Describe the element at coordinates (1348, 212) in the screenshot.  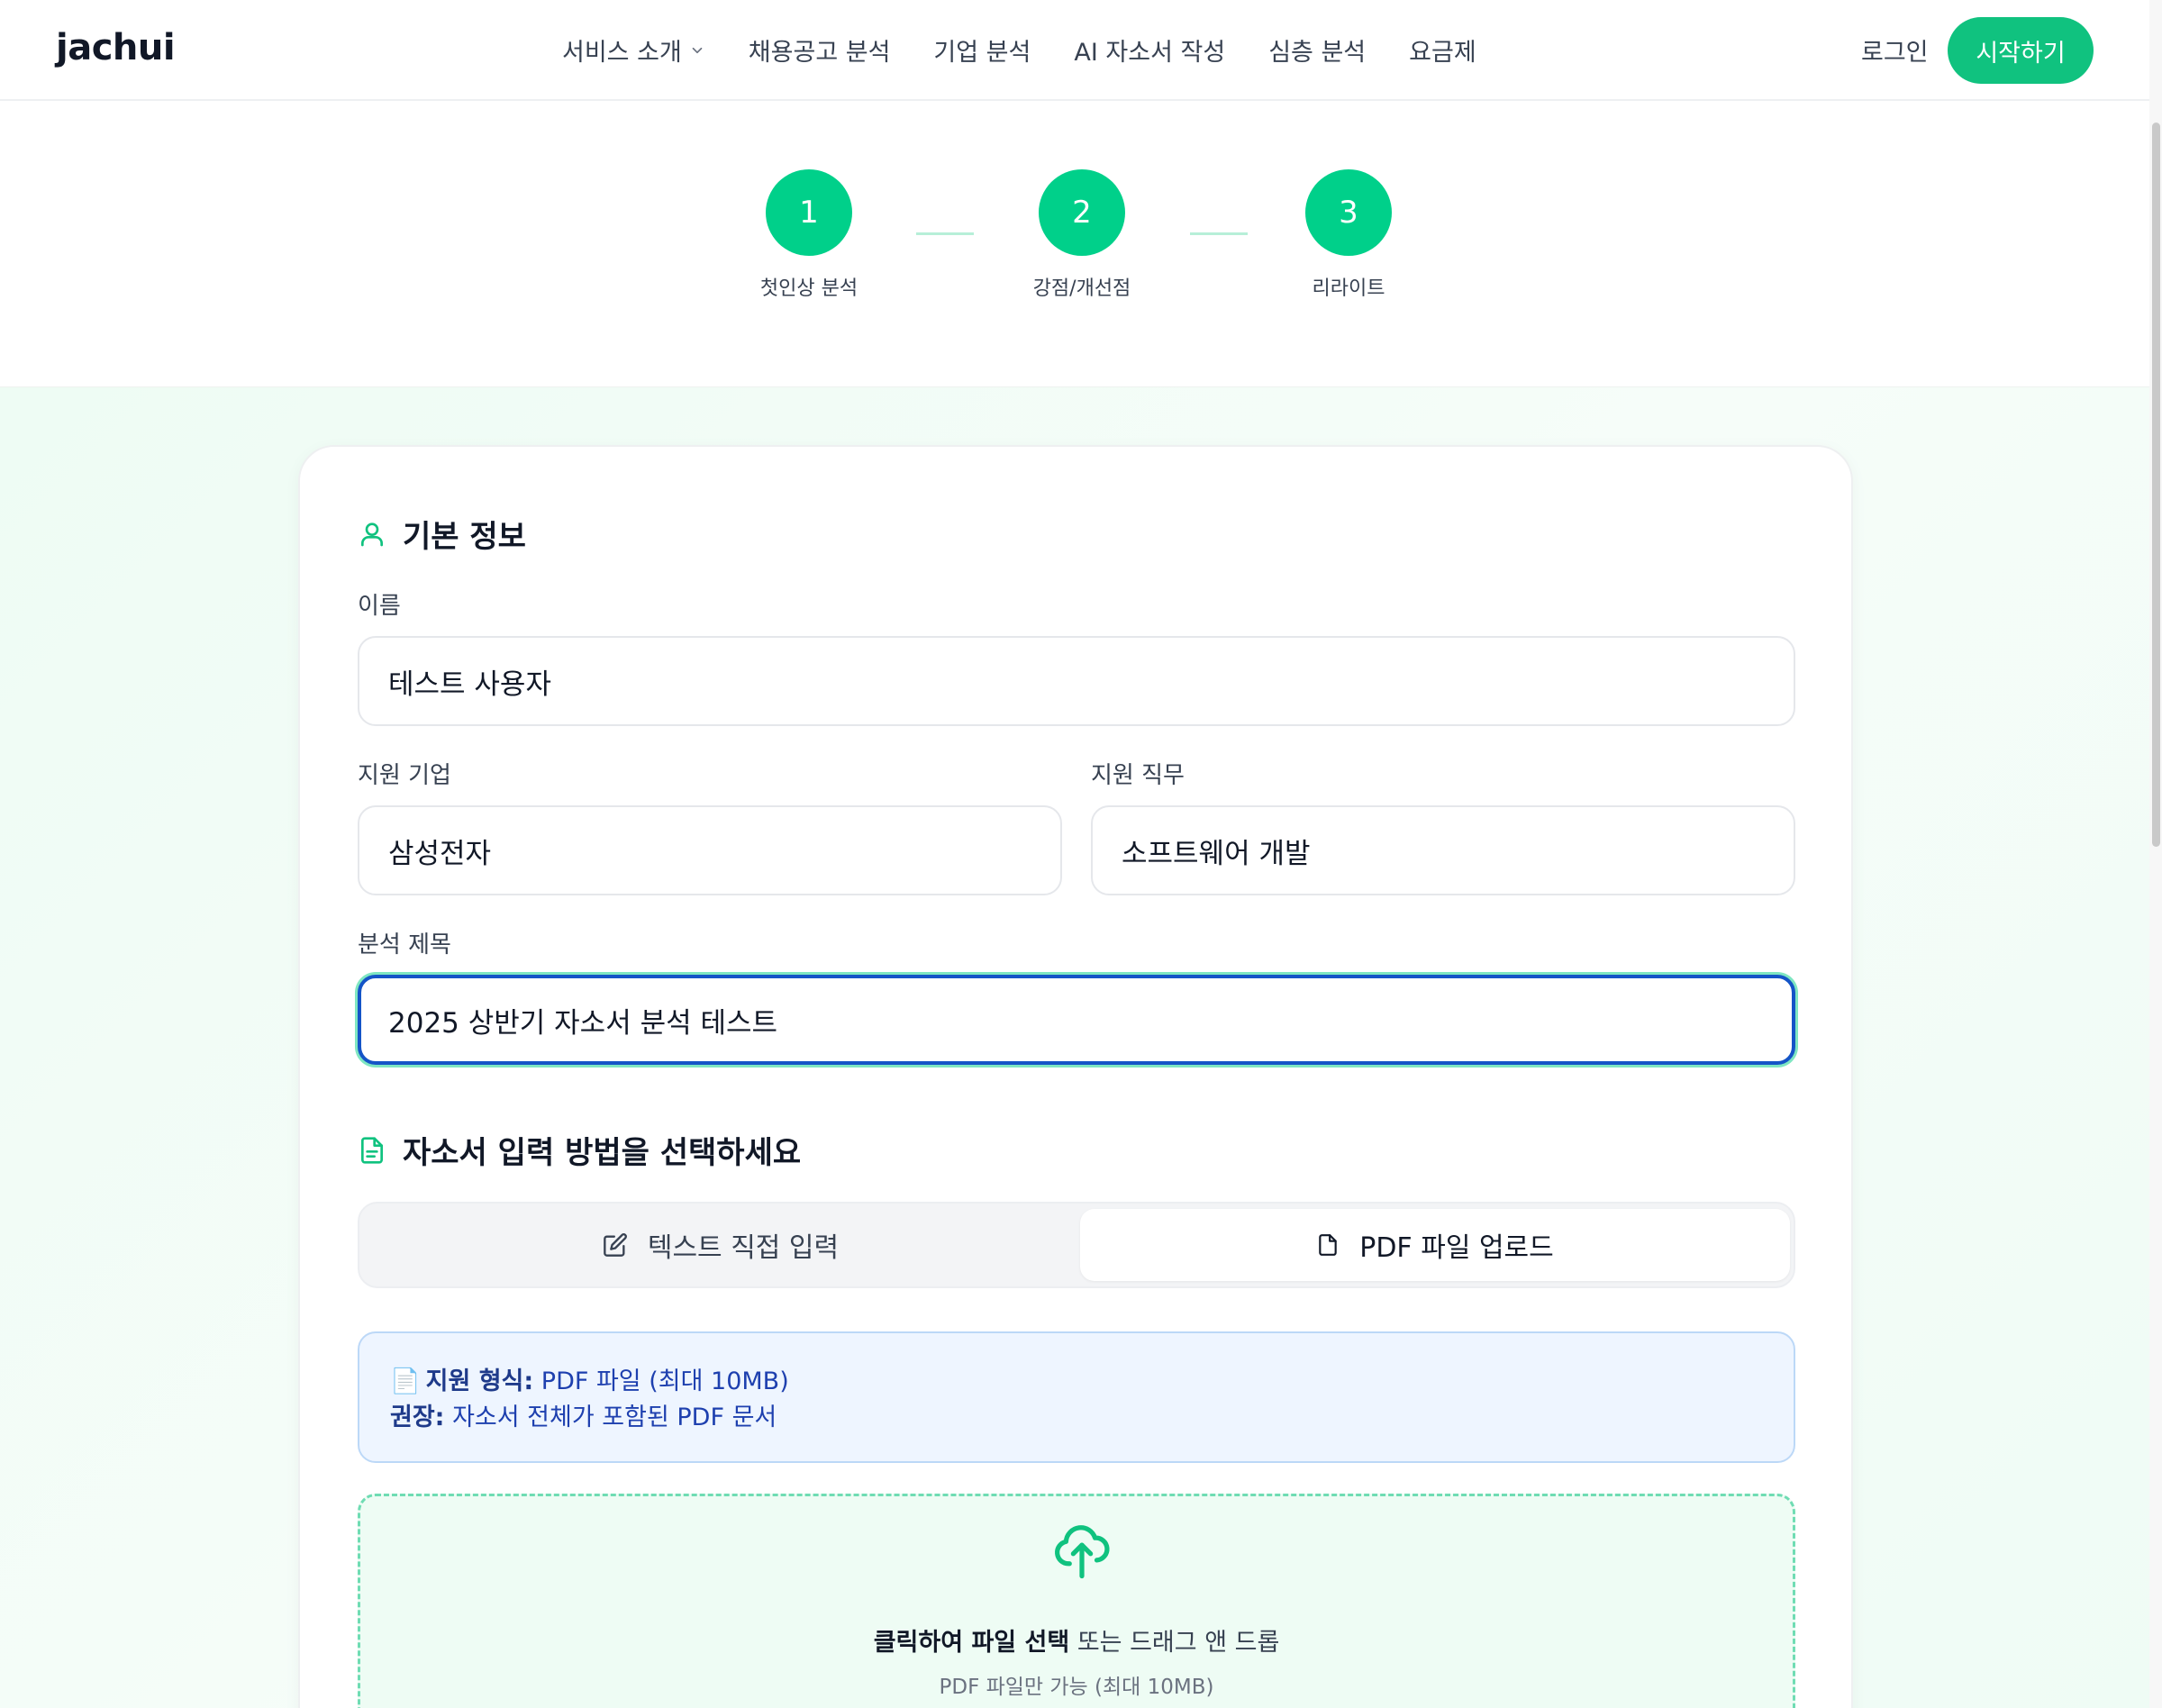
I see `step-number: 3` at that location.